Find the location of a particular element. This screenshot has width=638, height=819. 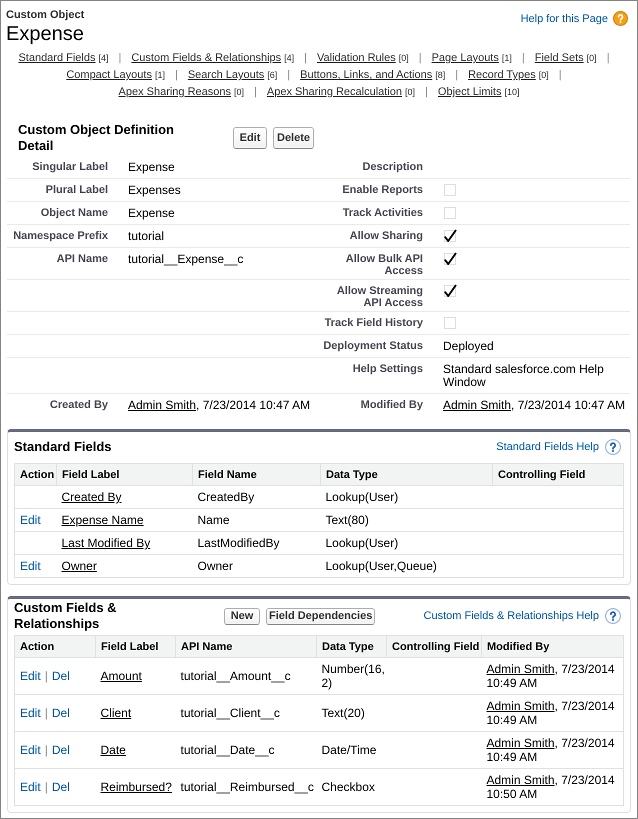

nav-link: Apex Sharing Reasons is located at coordinates (175, 92).